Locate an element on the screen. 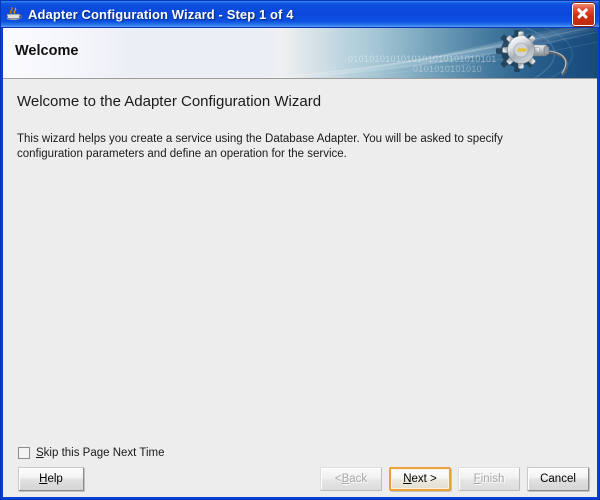 Image resolution: width=600 pixels, height=500 pixels. next-button-mnemonic: N is located at coordinates (407, 479).